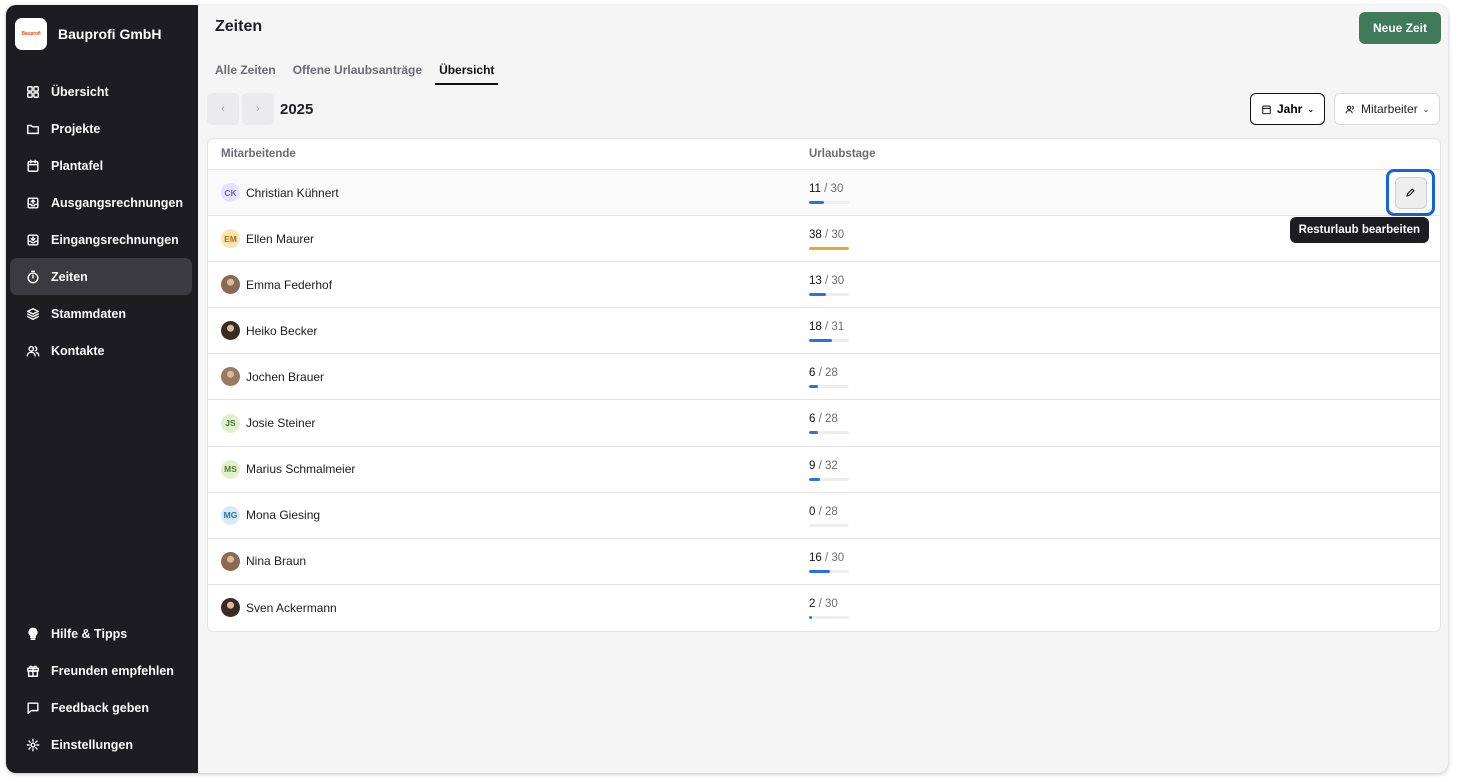  What do you see at coordinates (508, 423) in the screenshot?
I see `employee-cell: JS Josie Steiner` at bounding box center [508, 423].